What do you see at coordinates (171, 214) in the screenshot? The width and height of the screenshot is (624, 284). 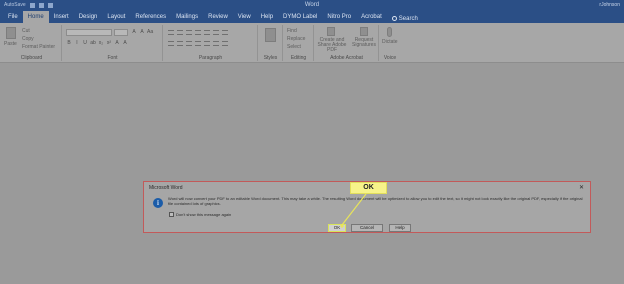 I see `checkbox-box` at bounding box center [171, 214].